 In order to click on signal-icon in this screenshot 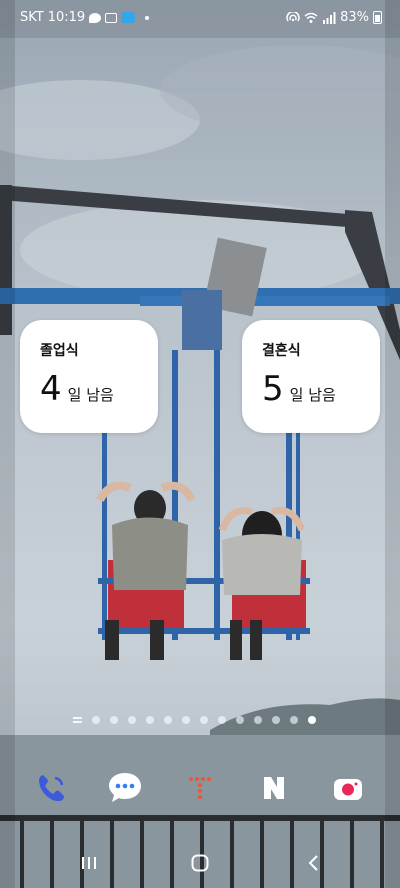, I will do `click(329, 17)`.